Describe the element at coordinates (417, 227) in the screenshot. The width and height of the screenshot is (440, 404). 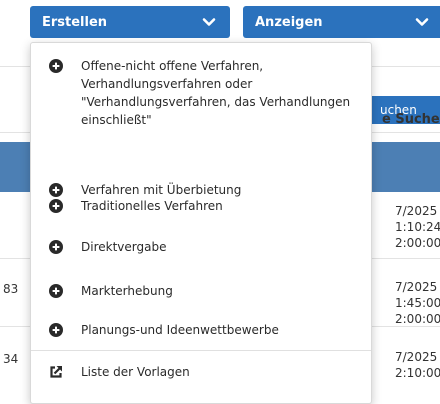
I see `row-time: 1:10:24` at that location.